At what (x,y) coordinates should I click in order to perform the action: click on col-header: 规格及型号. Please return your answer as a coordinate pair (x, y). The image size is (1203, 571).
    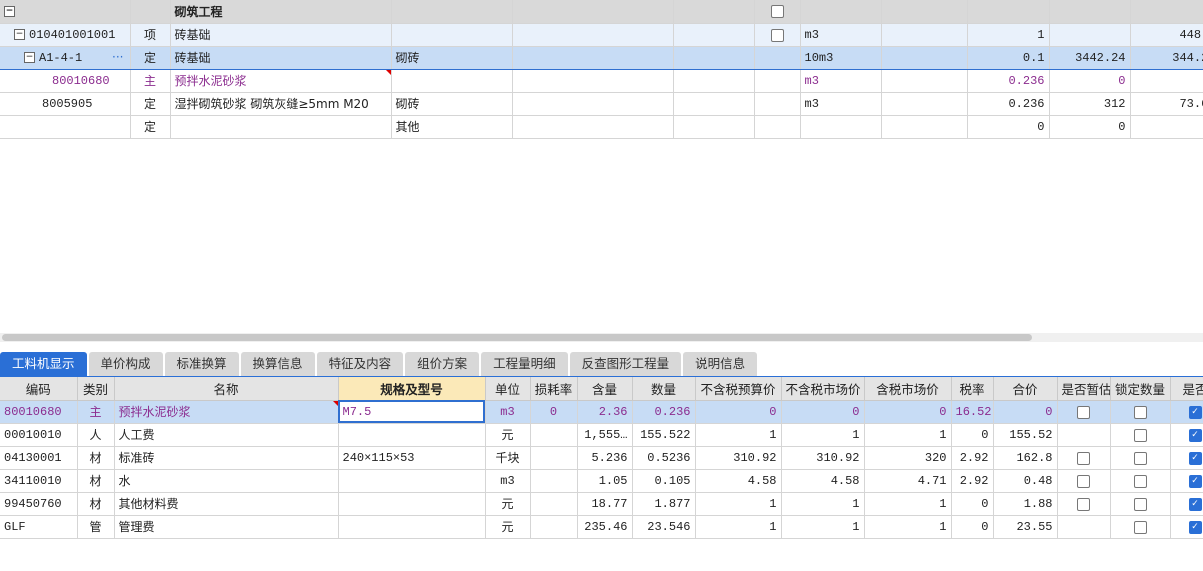
    Looking at the image, I should click on (412, 389).